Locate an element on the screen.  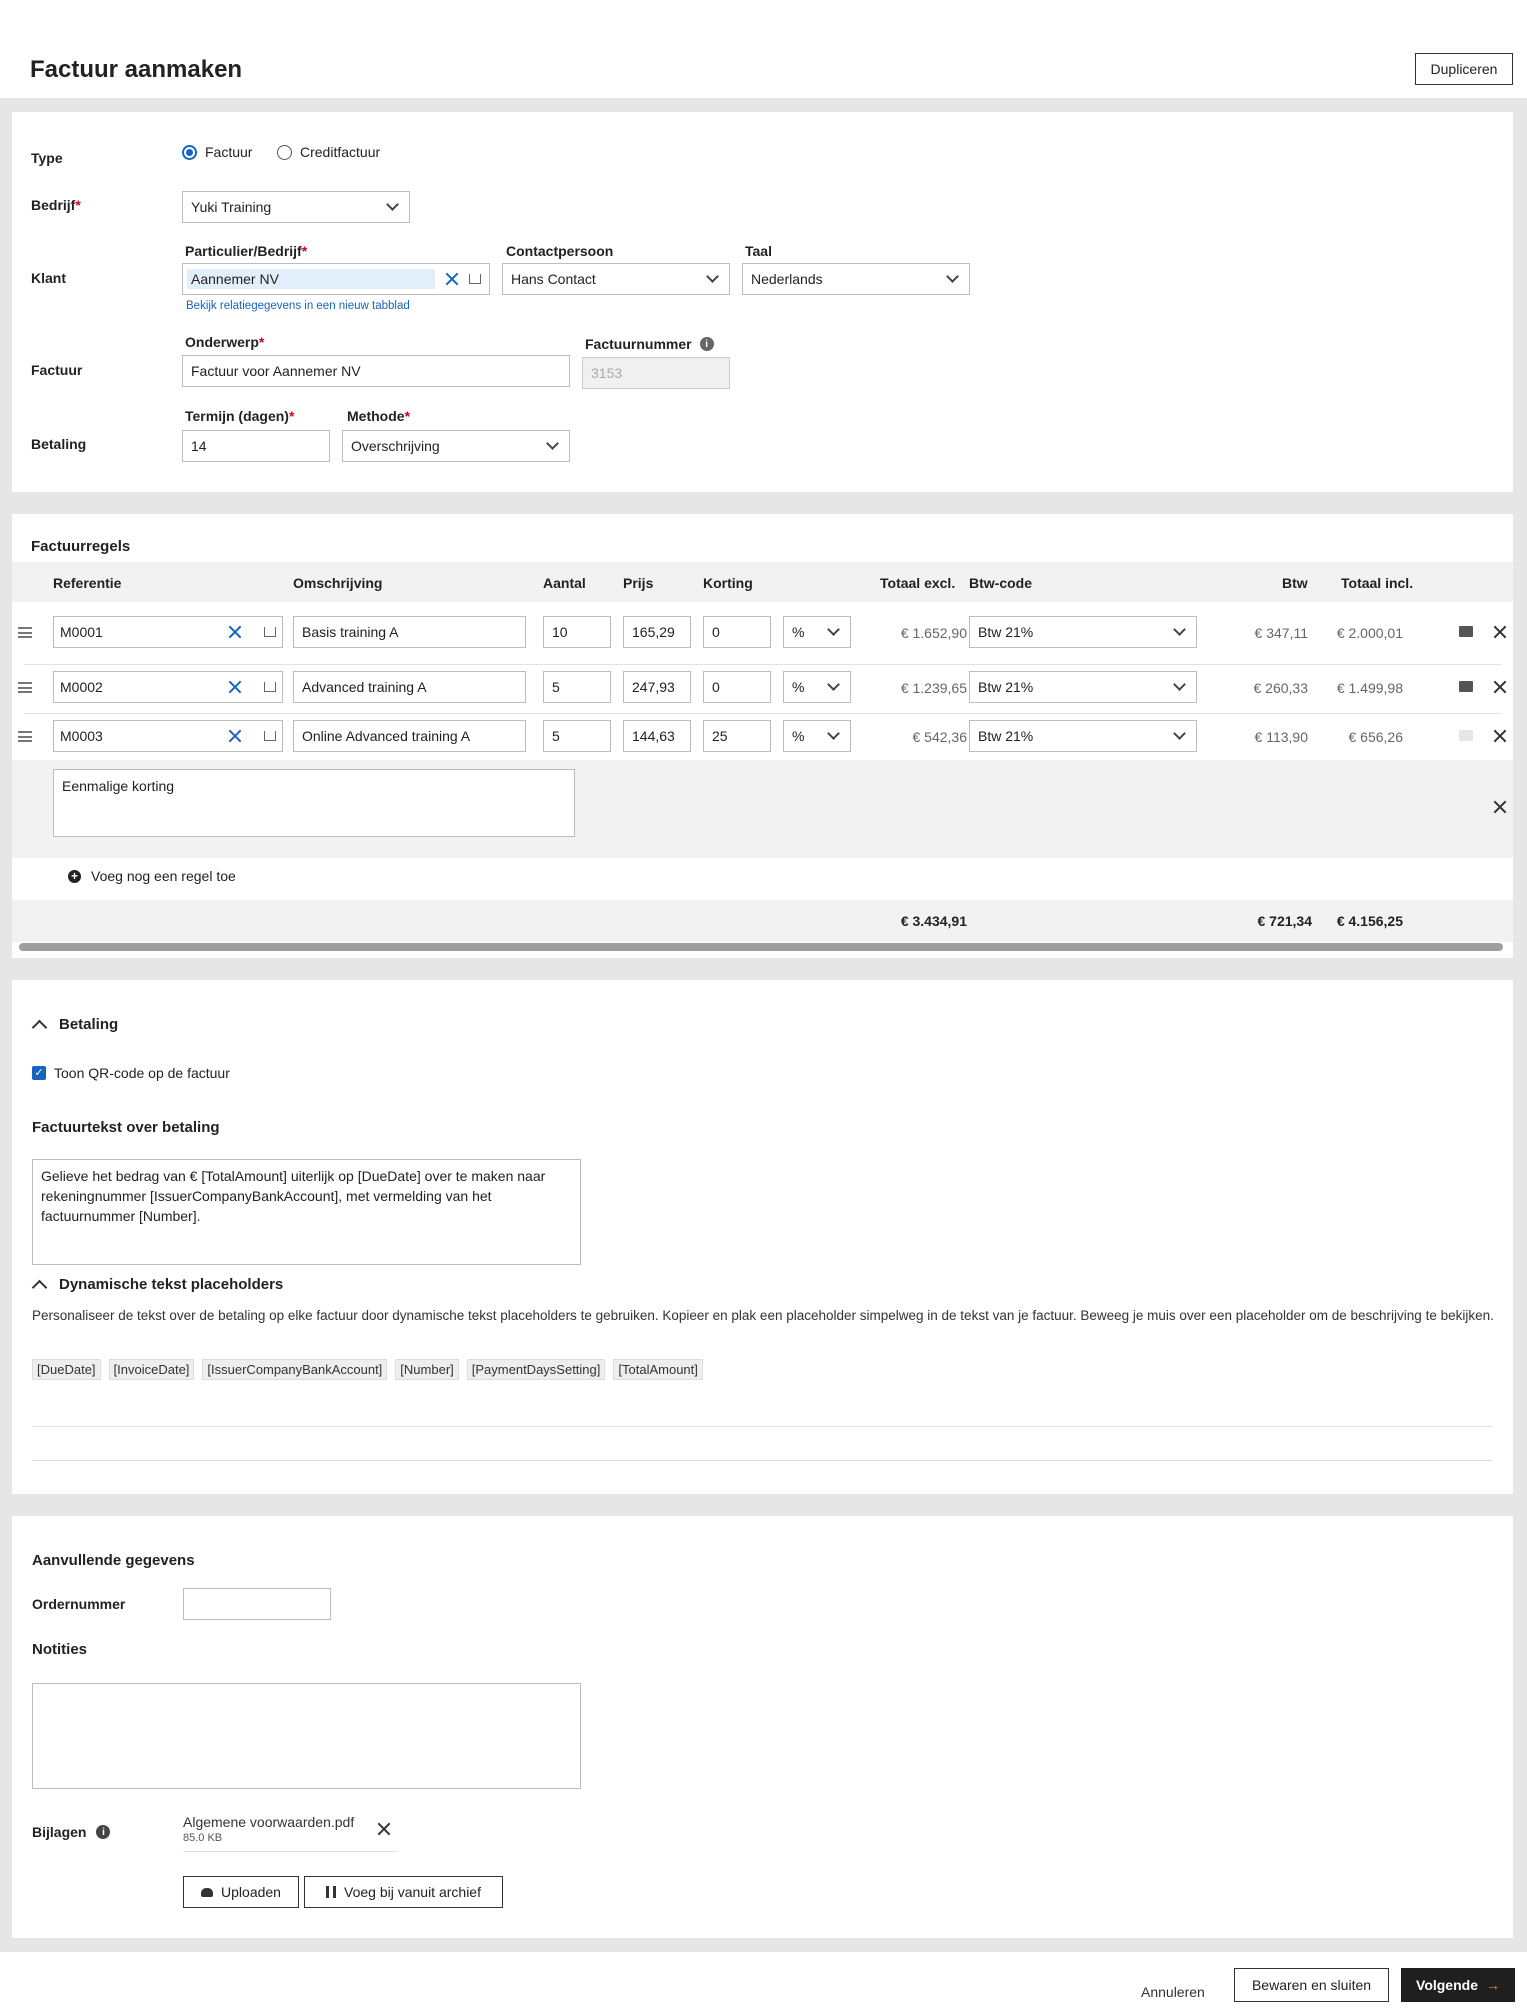
horizontal-scrollbar is located at coordinates (761, 947).